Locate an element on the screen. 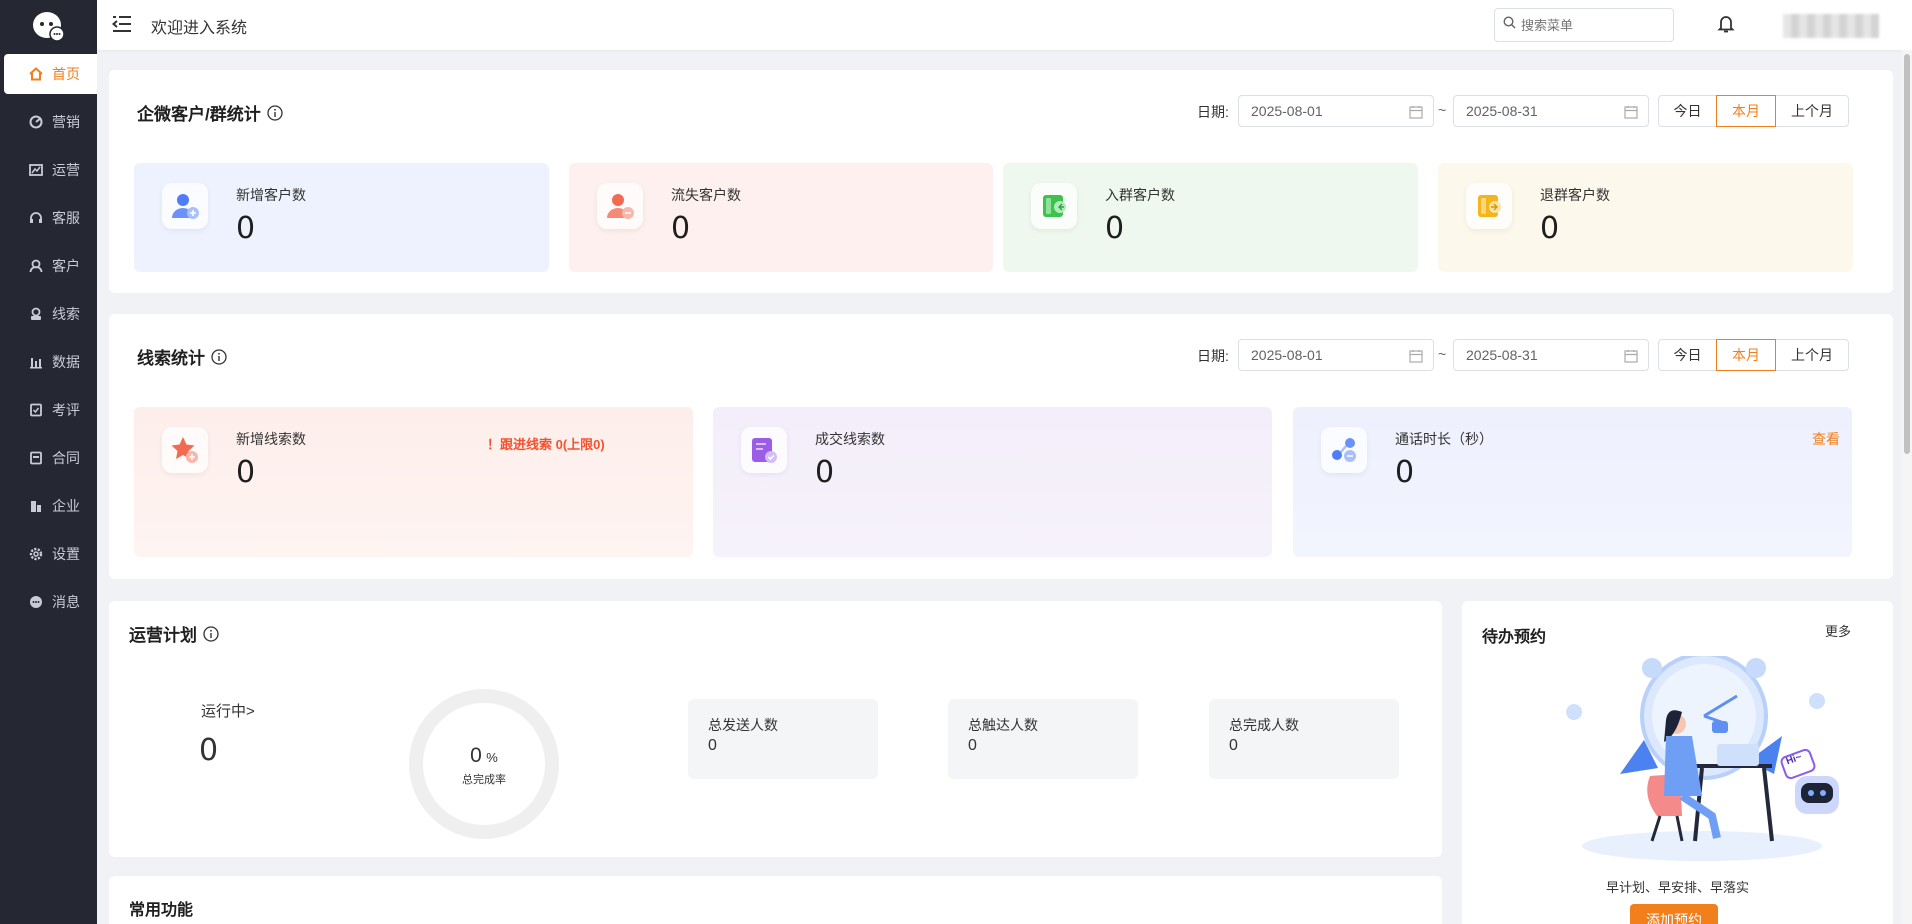  sidebar-item-data: 数据 is located at coordinates (50, 362).